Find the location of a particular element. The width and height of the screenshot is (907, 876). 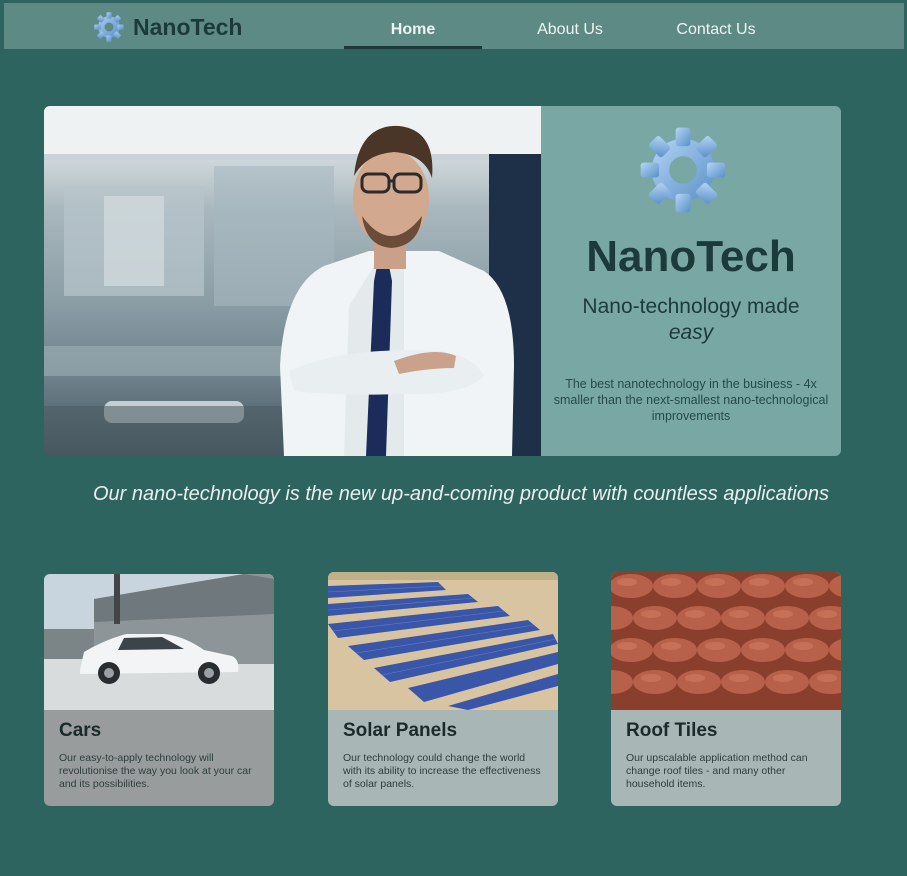

hero-title: NanoTech is located at coordinates (691, 256).